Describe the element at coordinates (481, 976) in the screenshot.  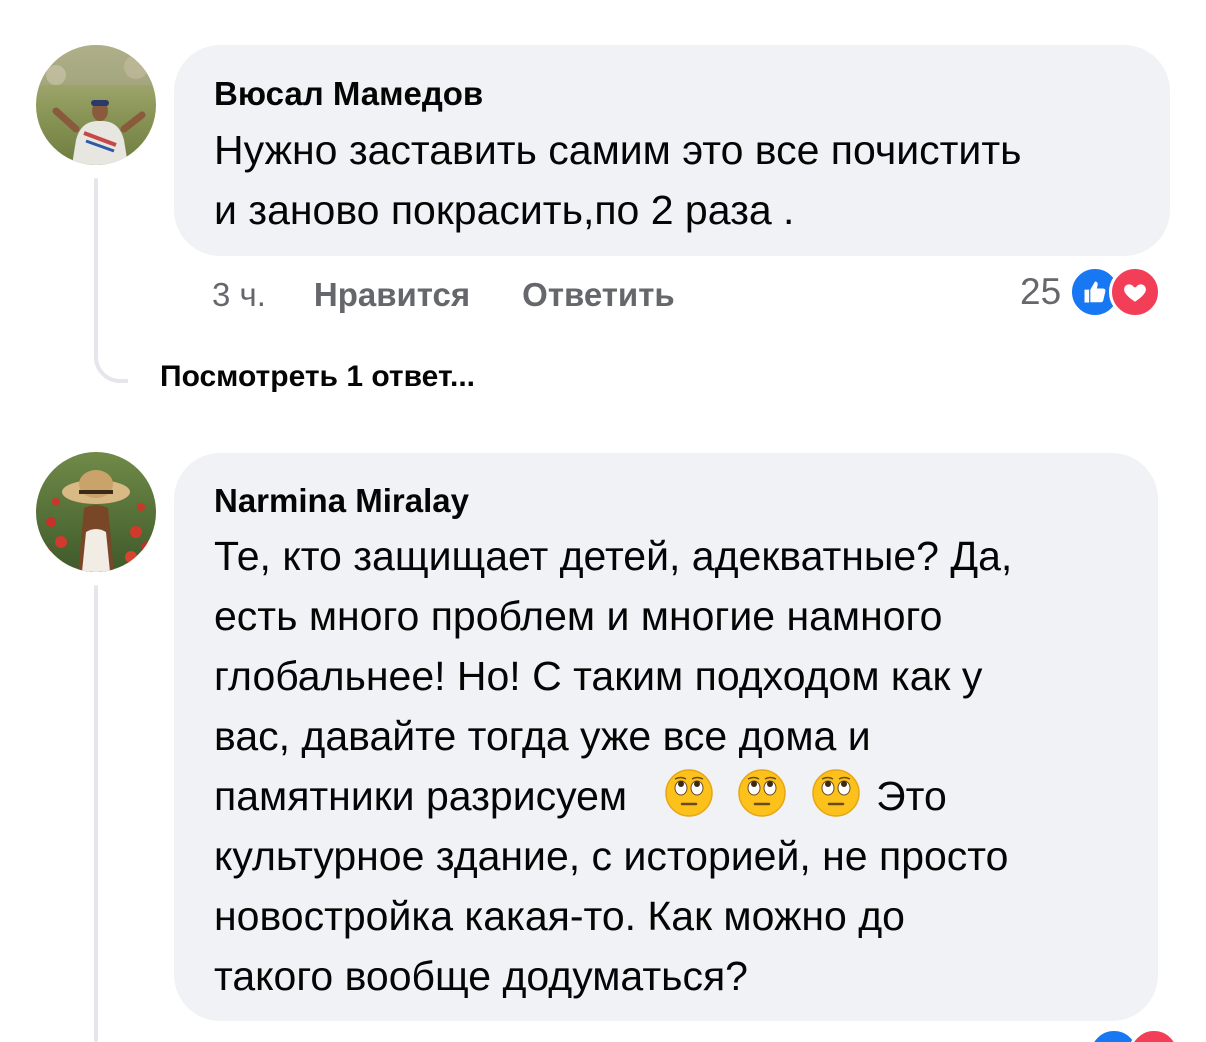
I see `comment-text-line: такого вообще додуматься?` at that location.